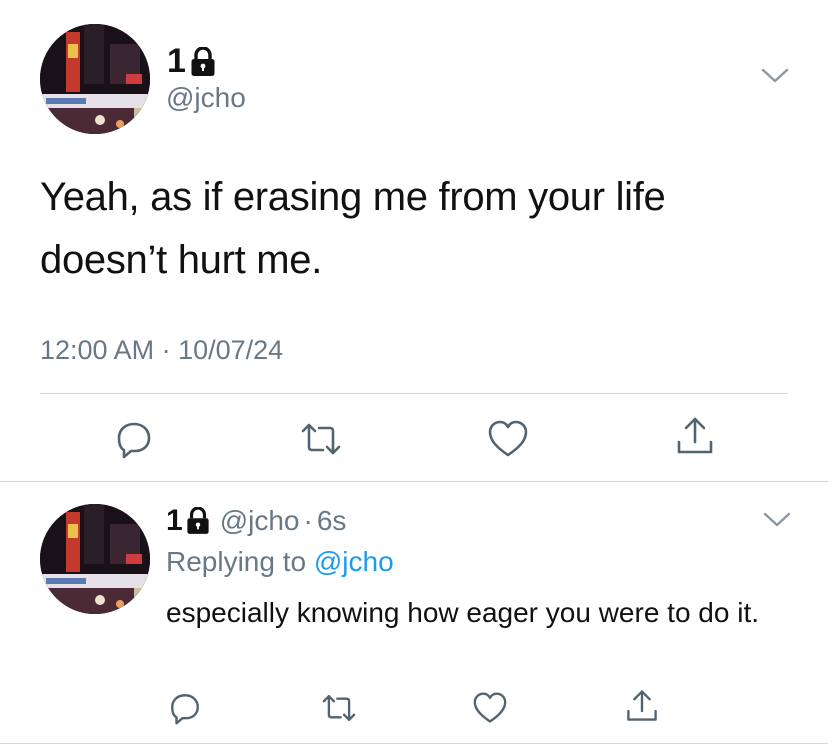 The width and height of the screenshot is (828, 746). I want to click on replying-to: Replying to @jcho, so click(280, 562).